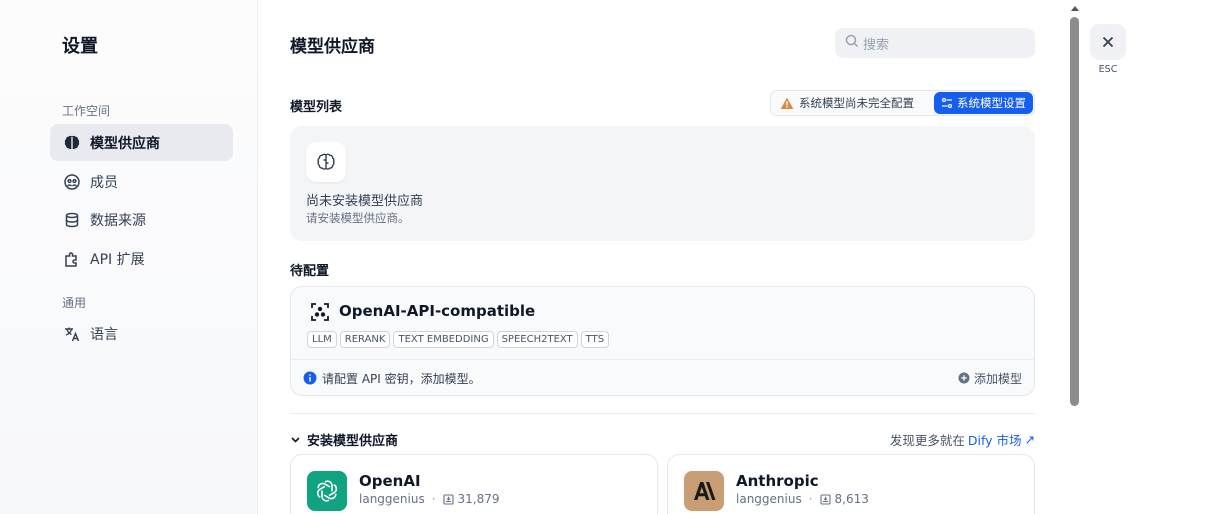 The image size is (1225, 514). I want to click on system-model-settings-button: 系统模型设置, so click(983, 103).